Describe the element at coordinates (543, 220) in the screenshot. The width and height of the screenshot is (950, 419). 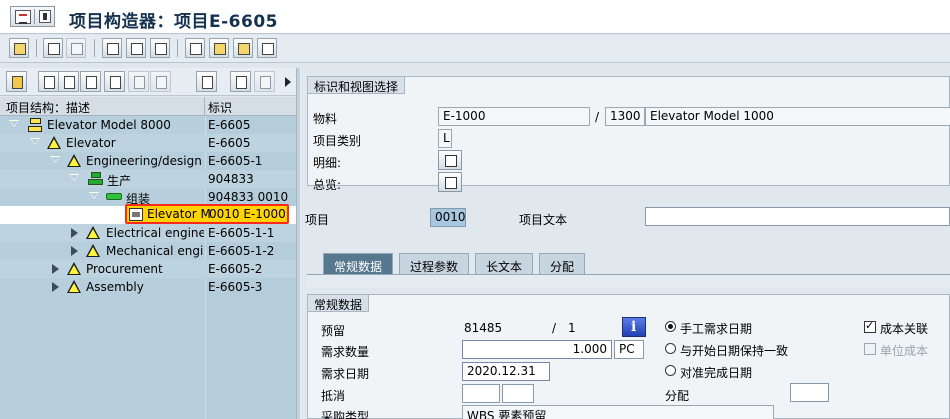
I see `item-text-label: 项目文本` at that location.